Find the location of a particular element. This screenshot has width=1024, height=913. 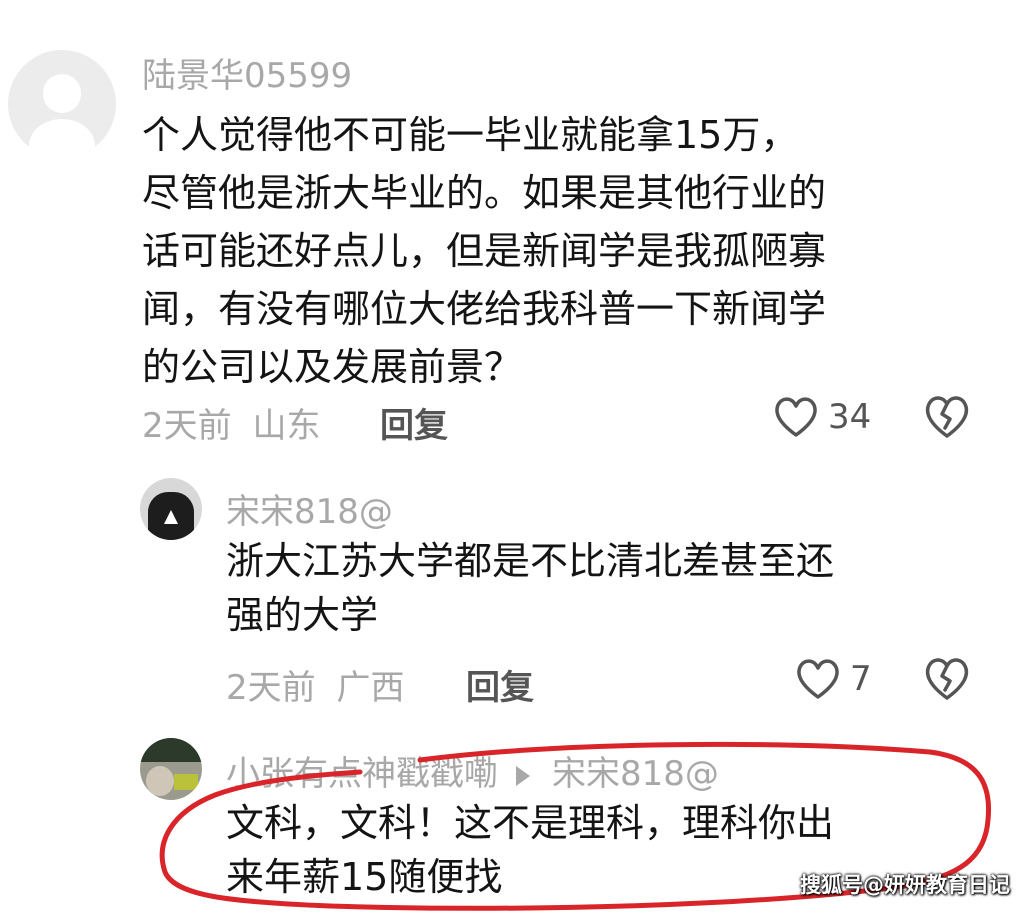

comment-1-reply-button: 回复 is located at coordinates (414, 422).